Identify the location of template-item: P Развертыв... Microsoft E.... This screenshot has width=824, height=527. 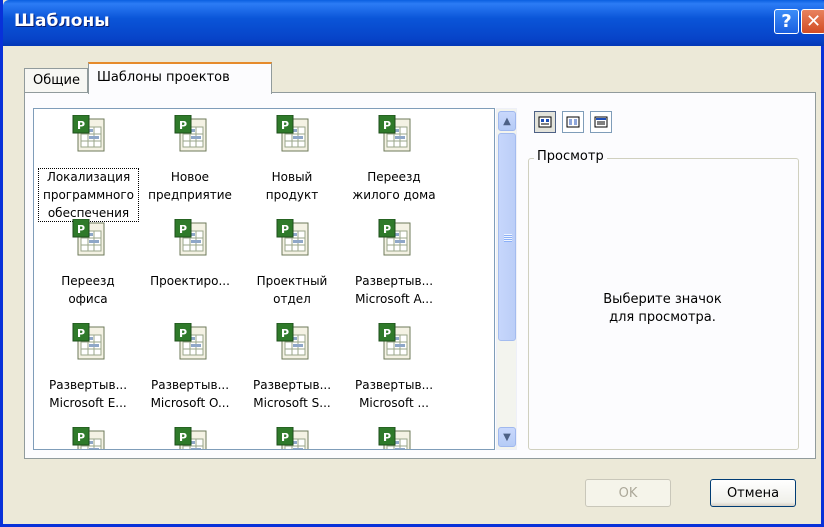
(88, 372).